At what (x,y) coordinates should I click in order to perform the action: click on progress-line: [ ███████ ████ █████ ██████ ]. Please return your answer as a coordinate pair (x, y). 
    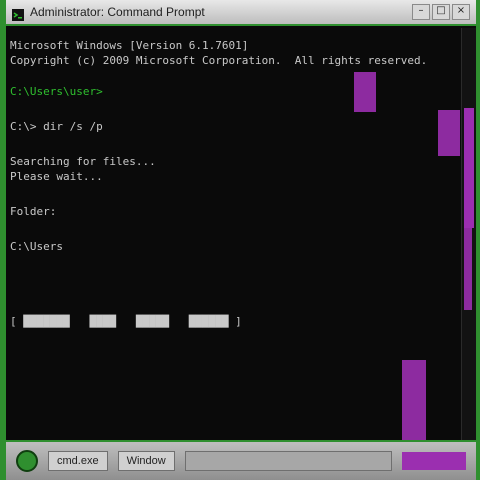
    Looking at the image, I should click on (126, 321).